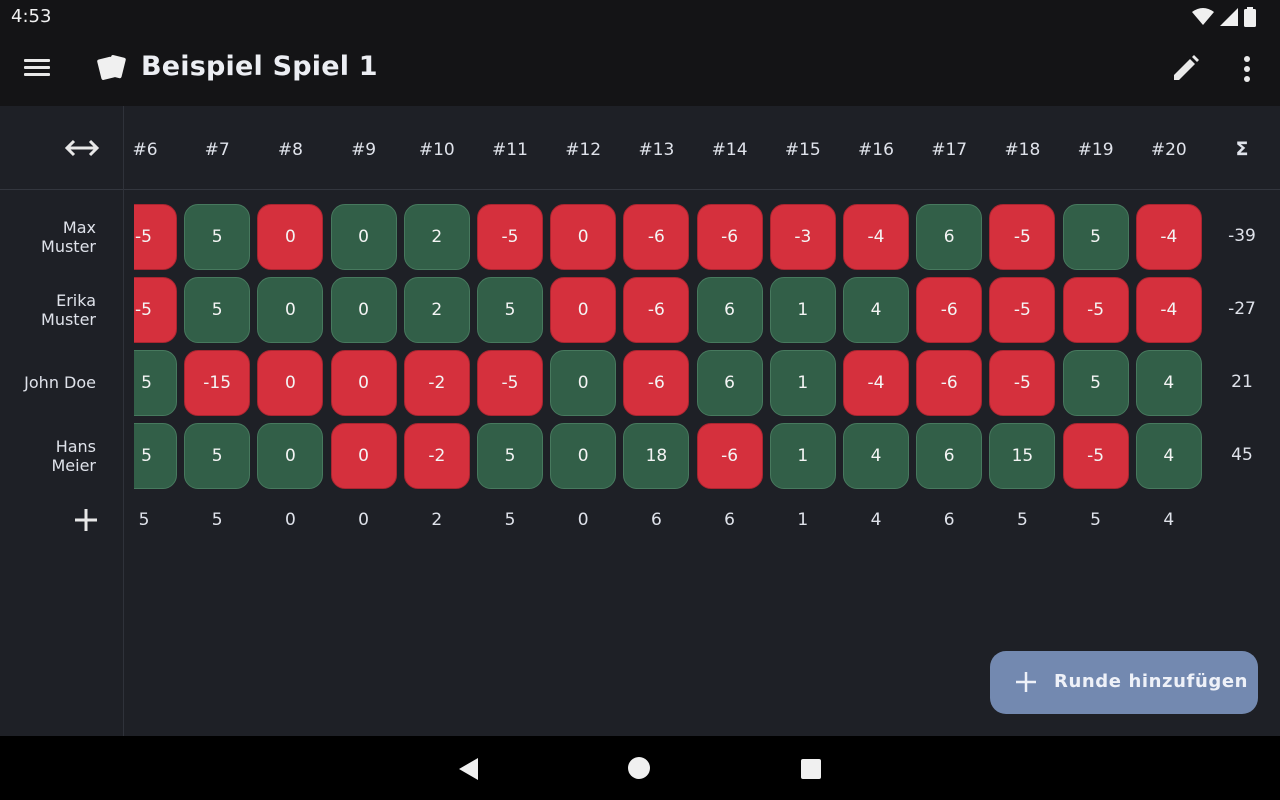  I want to click on round-value: 0, so click(583, 520).